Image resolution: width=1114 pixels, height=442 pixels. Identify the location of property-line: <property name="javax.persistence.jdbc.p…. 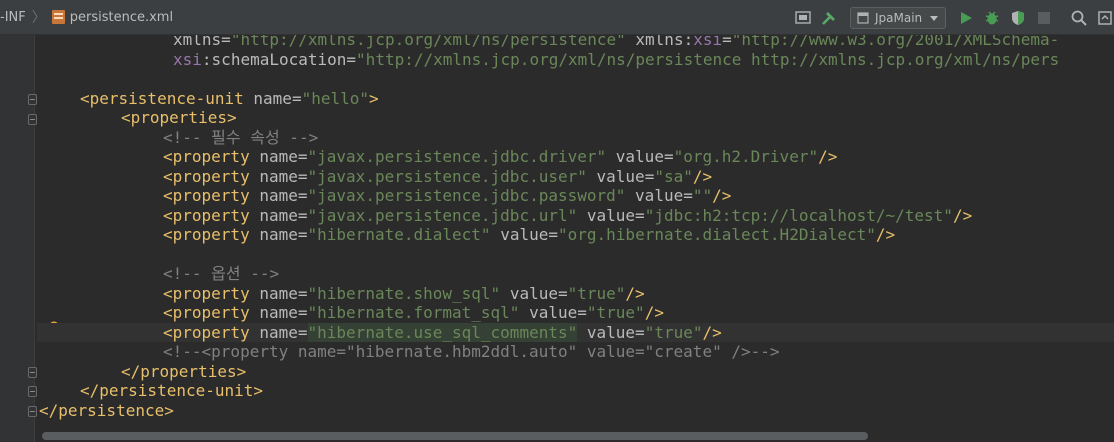
(447, 195).